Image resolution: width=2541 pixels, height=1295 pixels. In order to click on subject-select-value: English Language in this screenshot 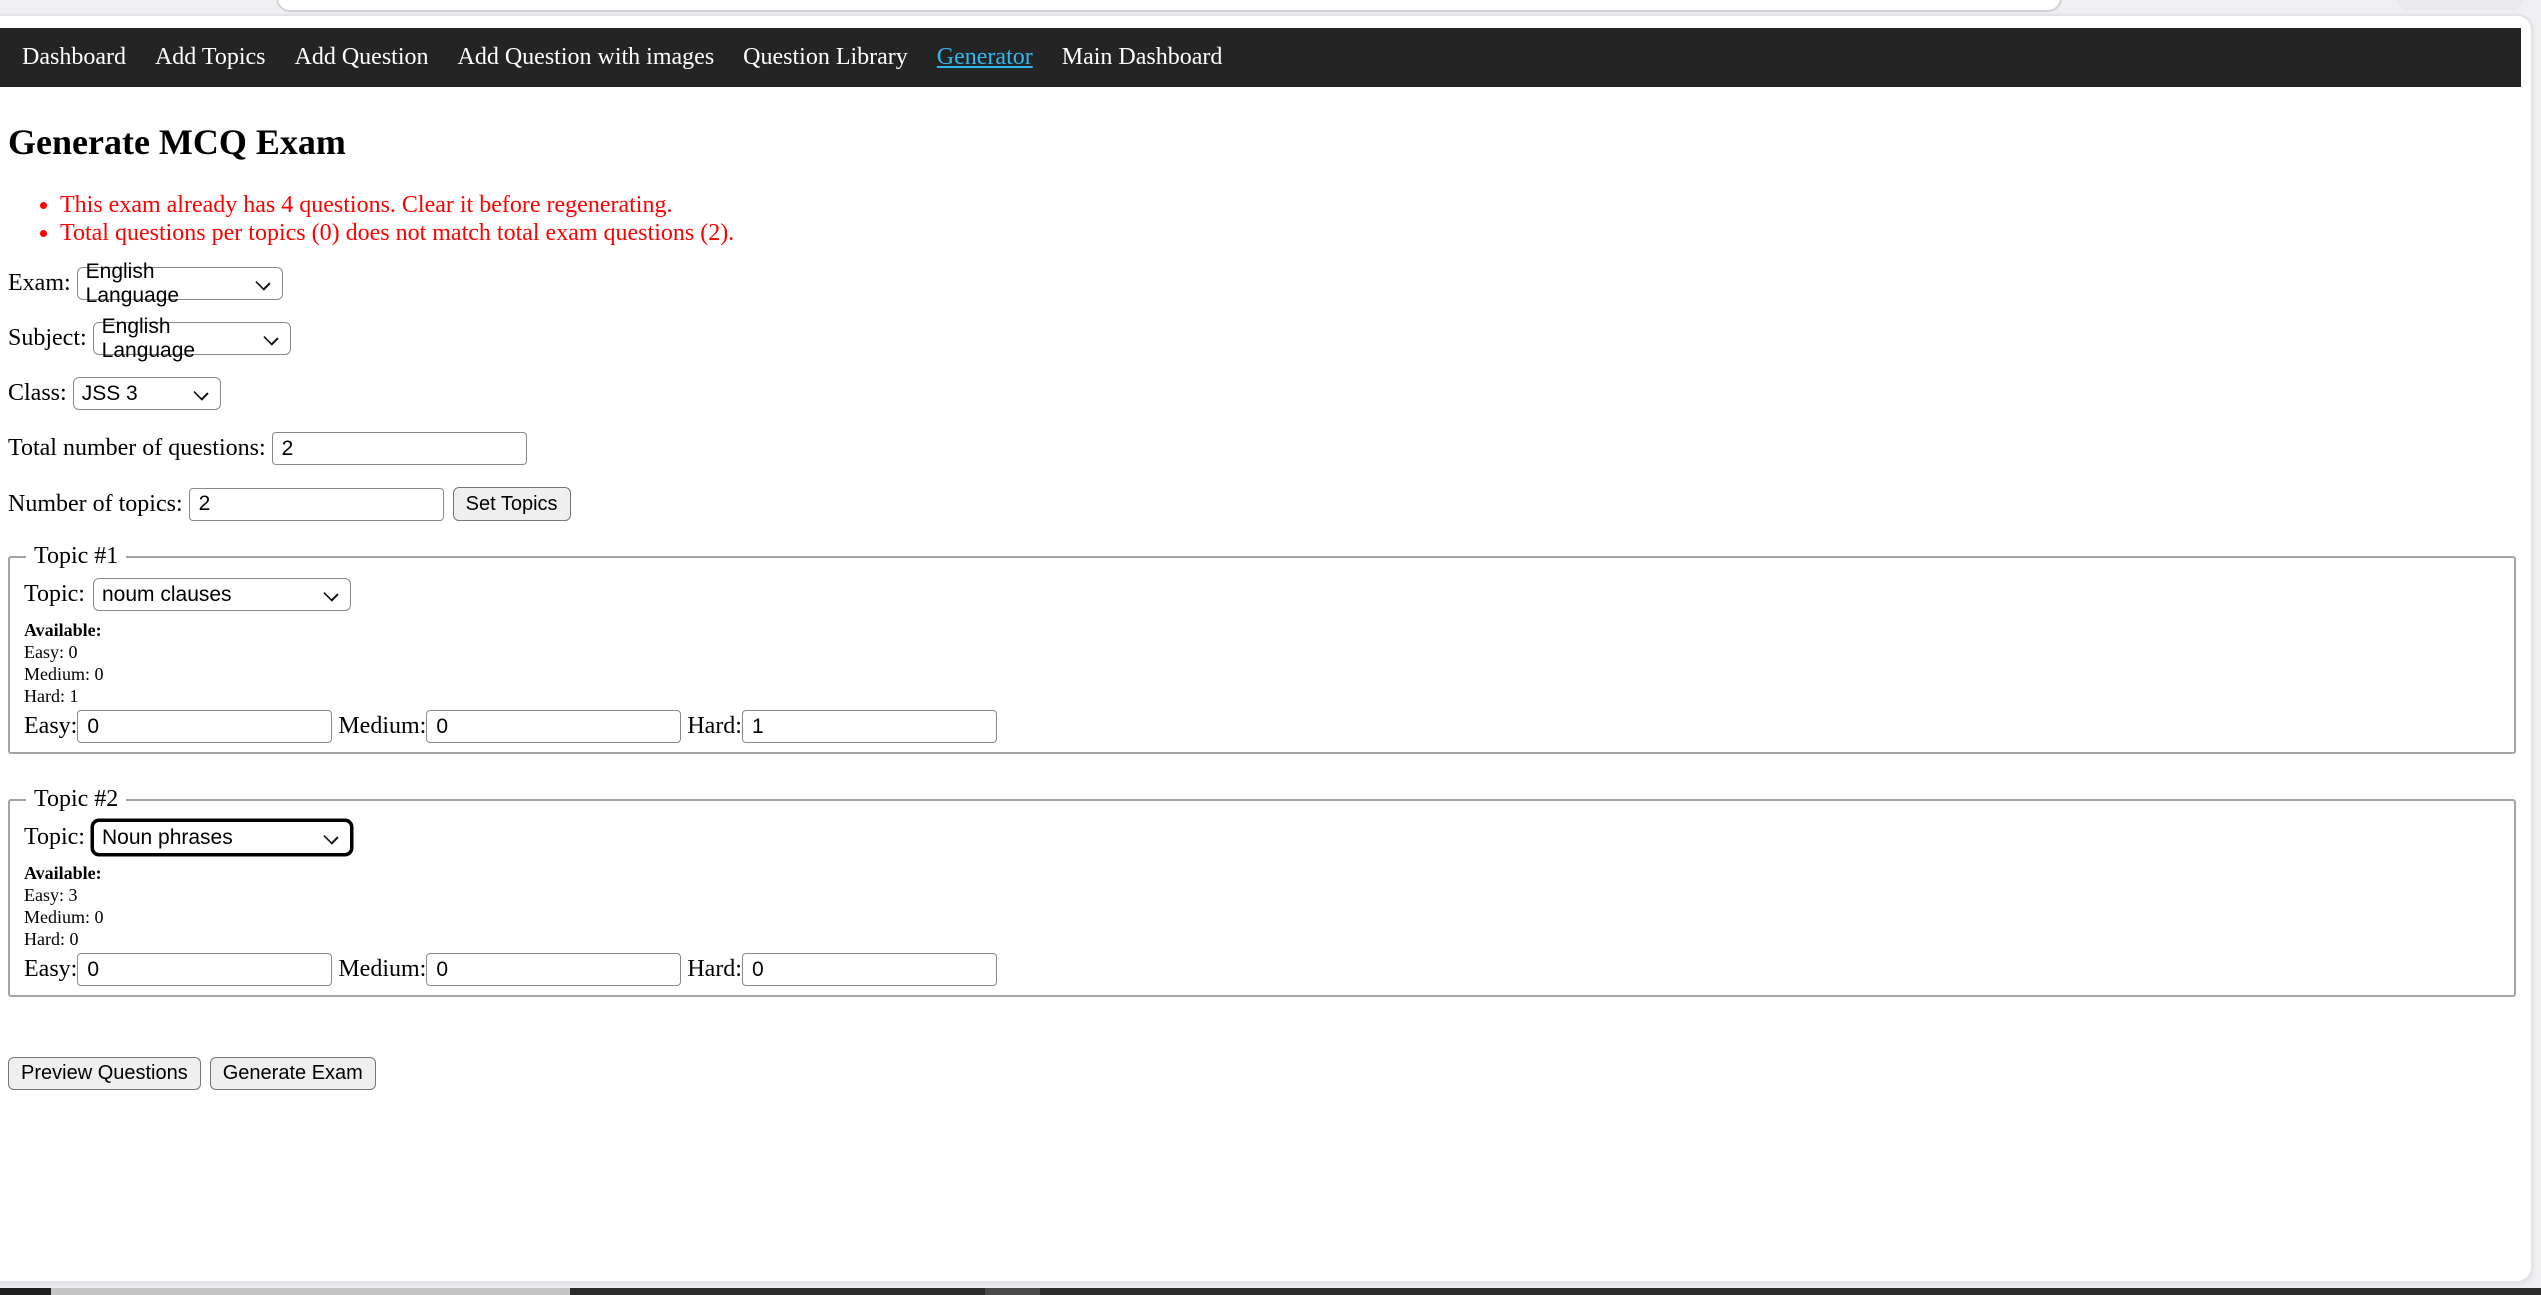, I will do `click(148, 338)`.